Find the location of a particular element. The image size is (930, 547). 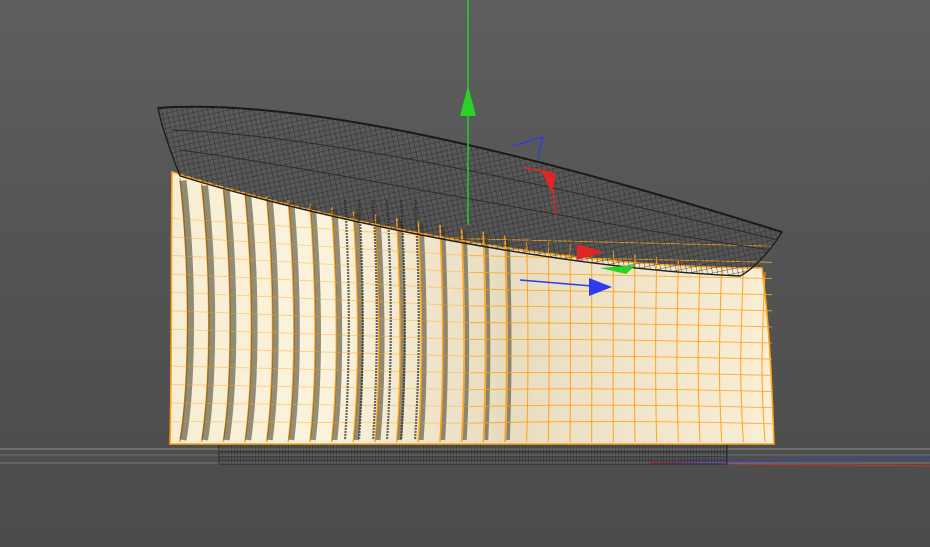

base-plinth is located at coordinates (473, 454).